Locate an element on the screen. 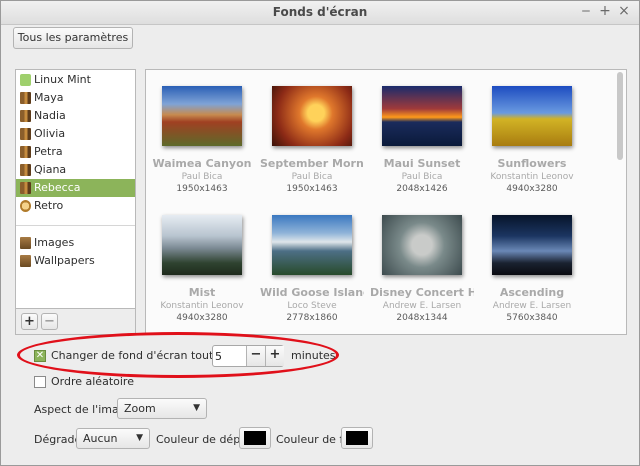  gradient-value: Aucun is located at coordinates (100, 438).